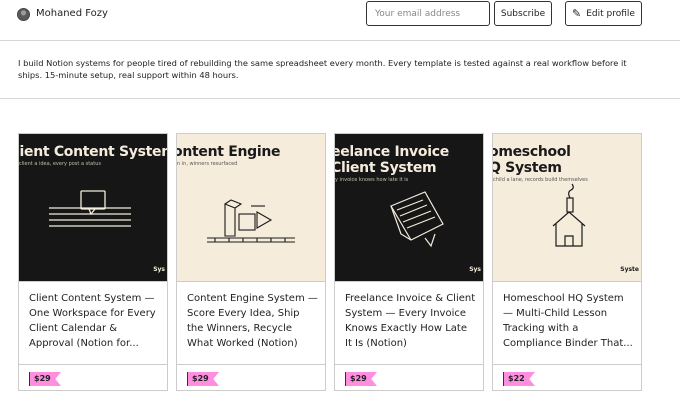  Describe the element at coordinates (569, 215) in the screenshot. I see `schoolhouse-icon` at that location.